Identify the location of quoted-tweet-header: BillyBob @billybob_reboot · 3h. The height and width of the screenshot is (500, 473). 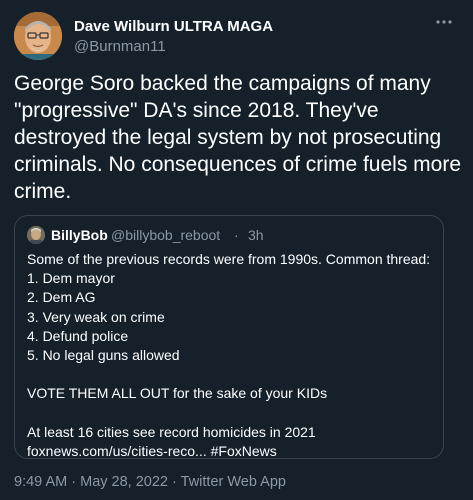
(227, 236).